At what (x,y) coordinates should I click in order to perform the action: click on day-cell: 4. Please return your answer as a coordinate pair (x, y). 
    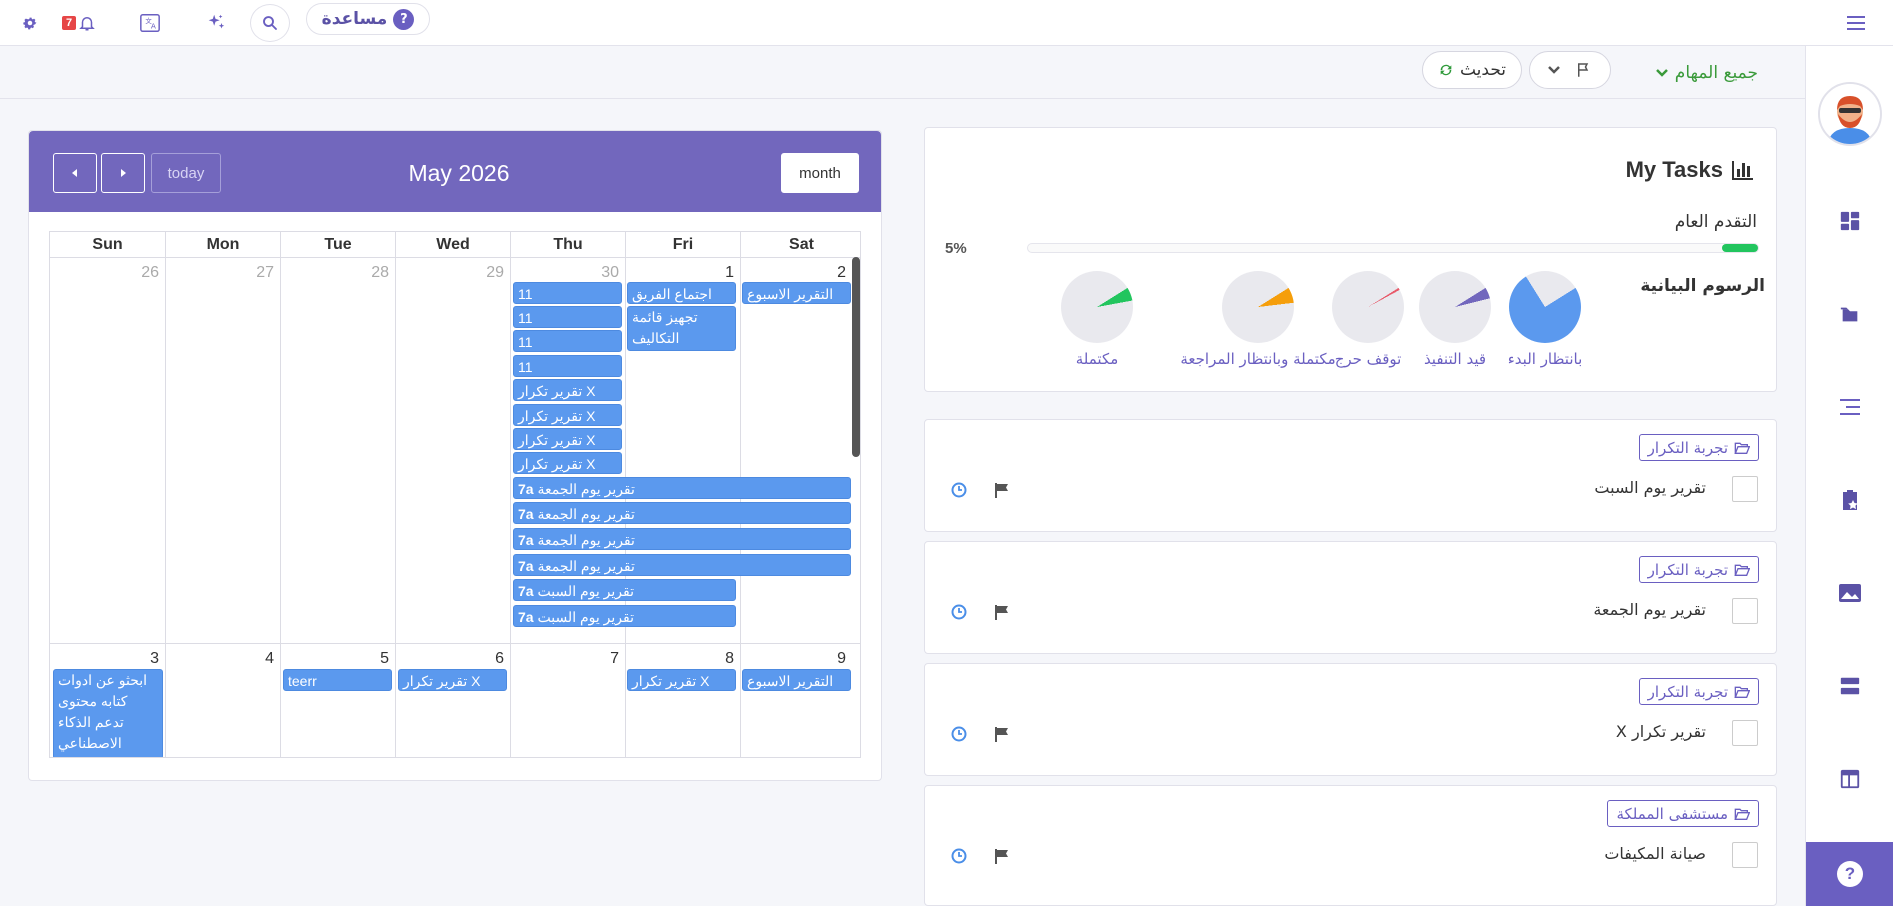
    Looking at the image, I should click on (223, 700).